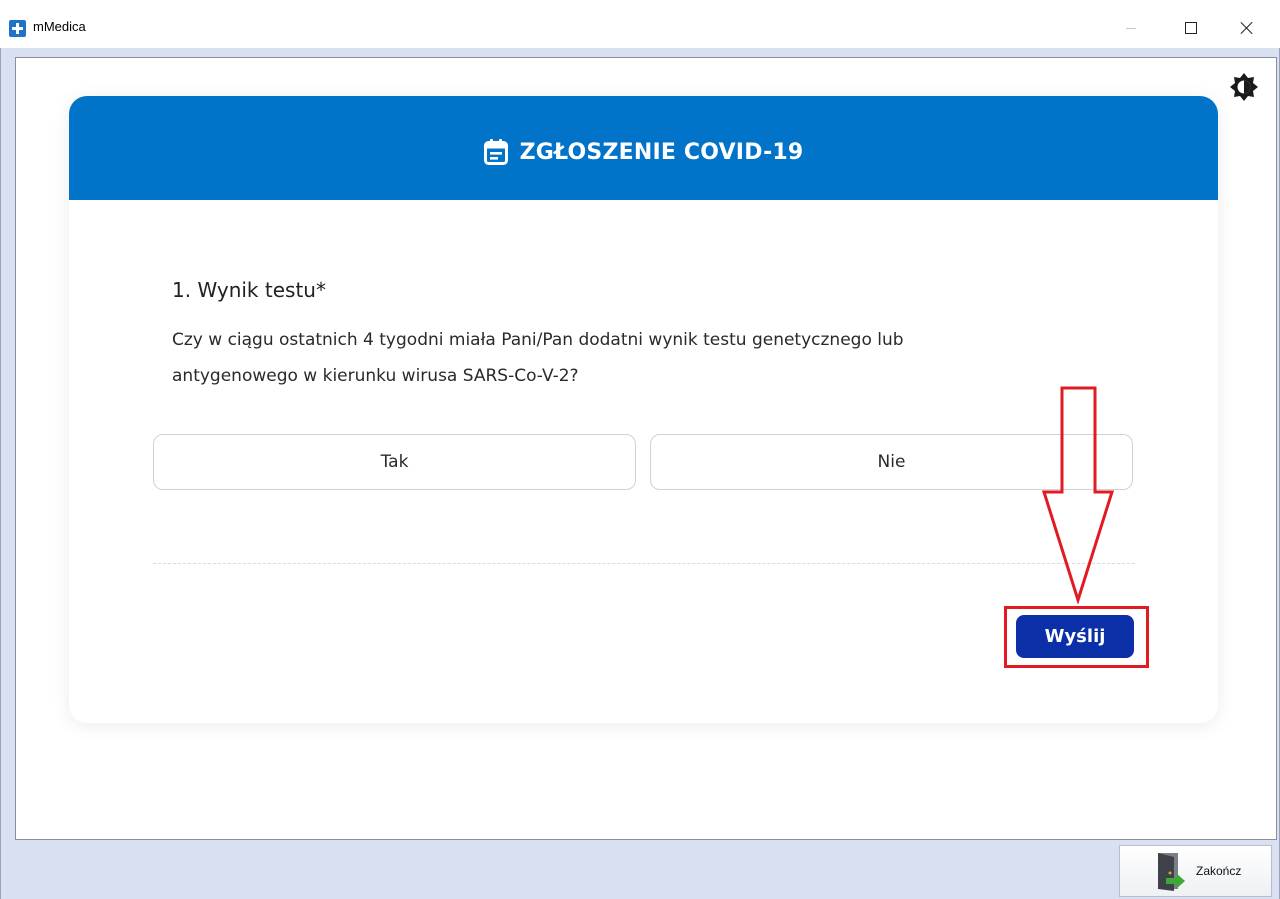 This screenshot has width=1280, height=899. What do you see at coordinates (1219, 871) in the screenshot?
I see `exit-button-label: Zakończ` at bounding box center [1219, 871].